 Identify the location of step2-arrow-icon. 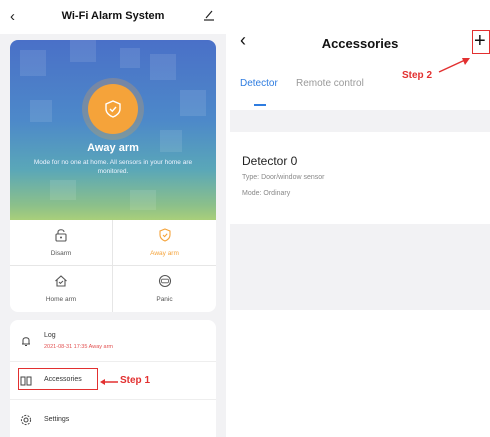
(454, 65).